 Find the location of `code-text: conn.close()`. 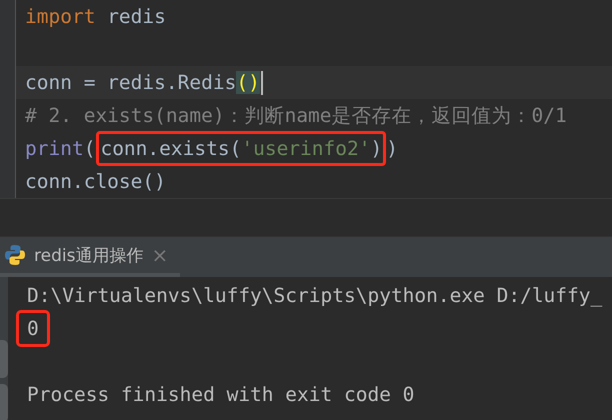

code-text: conn.close() is located at coordinates (95, 182).